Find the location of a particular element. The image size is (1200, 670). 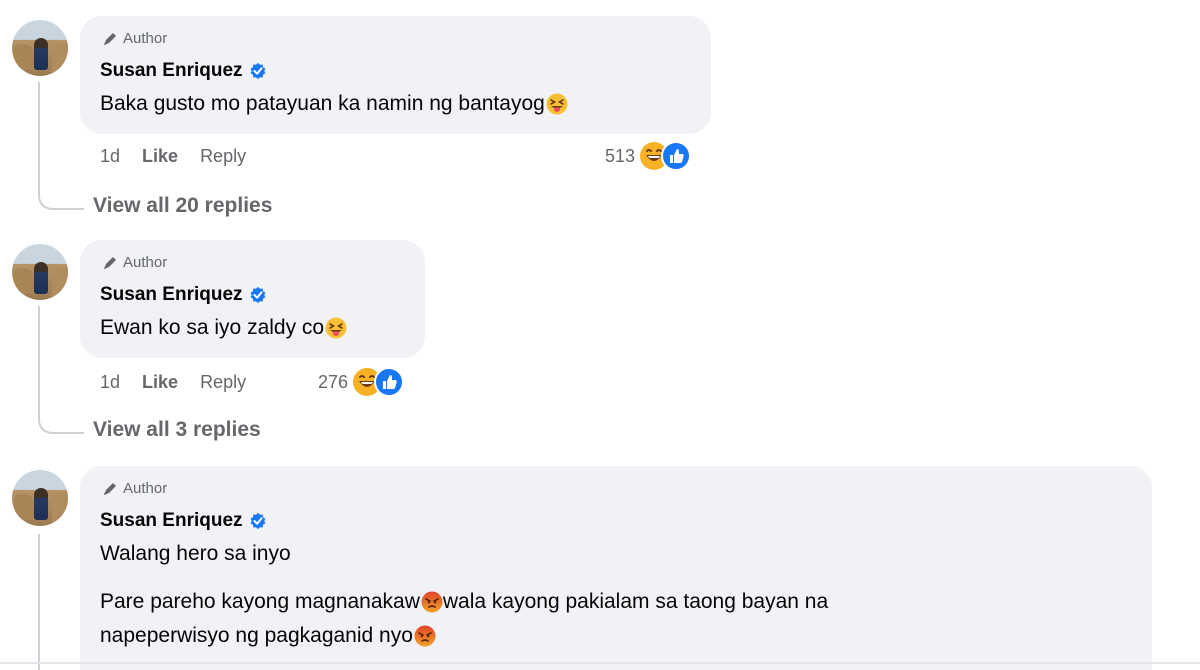

reactions-summary: 513 is located at coordinates (648, 156).